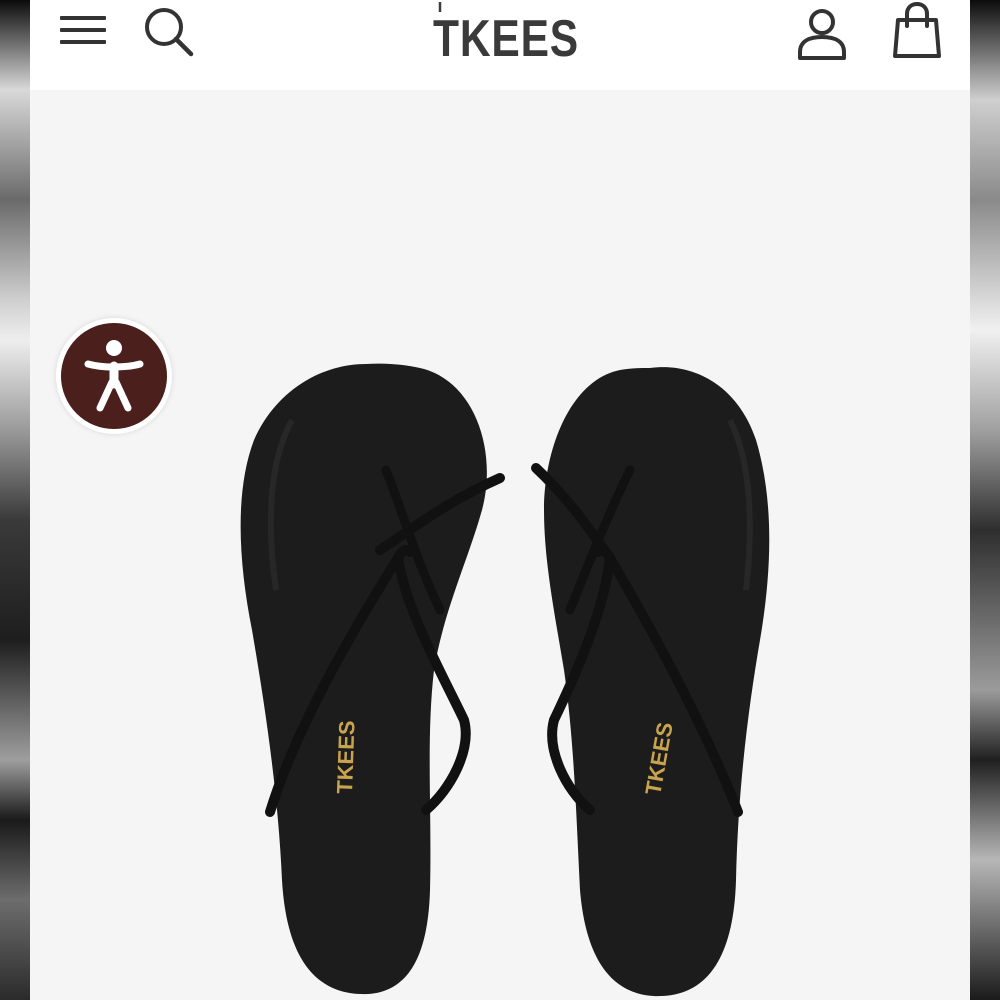  I want to click on account-button, so click(822, 34).